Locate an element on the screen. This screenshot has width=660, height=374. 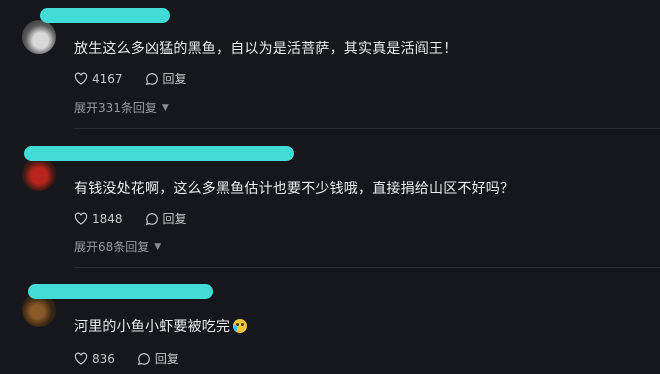
like-count: 836 is located at coordinates (103, 358).